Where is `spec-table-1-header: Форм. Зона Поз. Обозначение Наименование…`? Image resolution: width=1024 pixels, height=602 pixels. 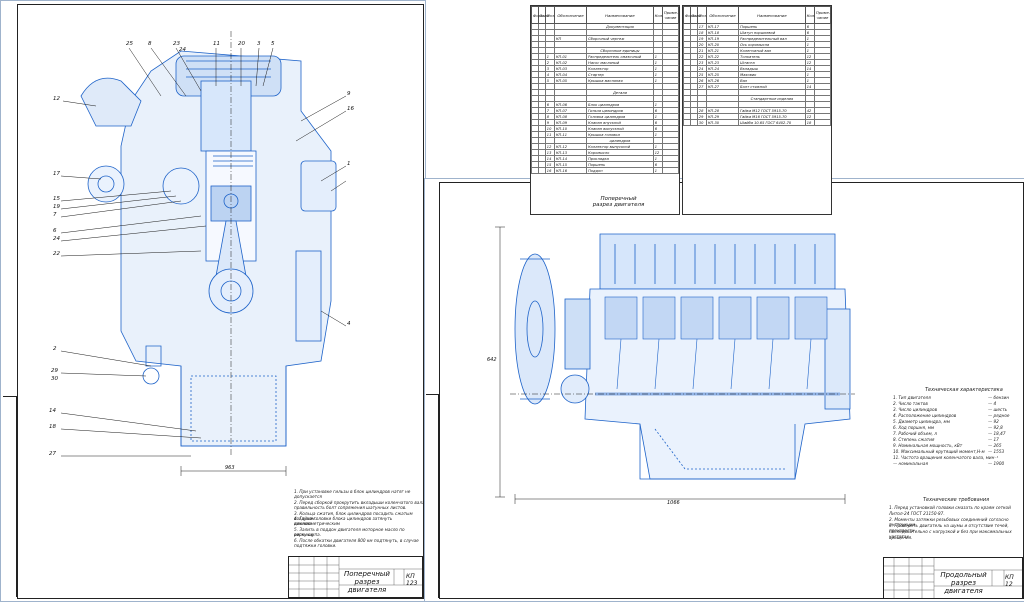
spec-table-1-header: Форм. Зона Поз. Обозначение Наименование… is located at coordinates (605, 15).